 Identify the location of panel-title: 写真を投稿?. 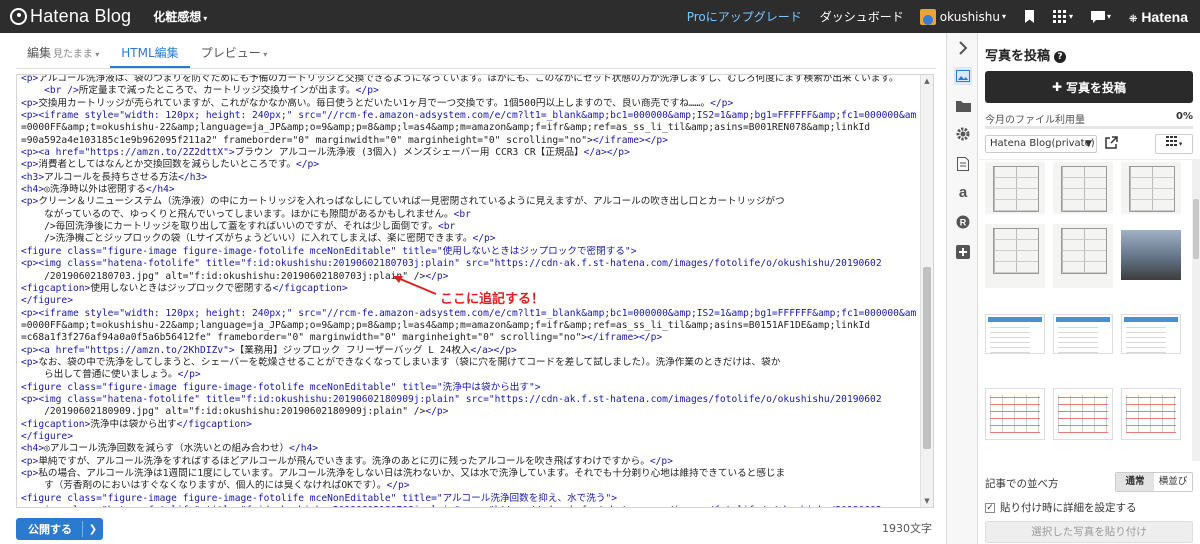
(1026, 54).